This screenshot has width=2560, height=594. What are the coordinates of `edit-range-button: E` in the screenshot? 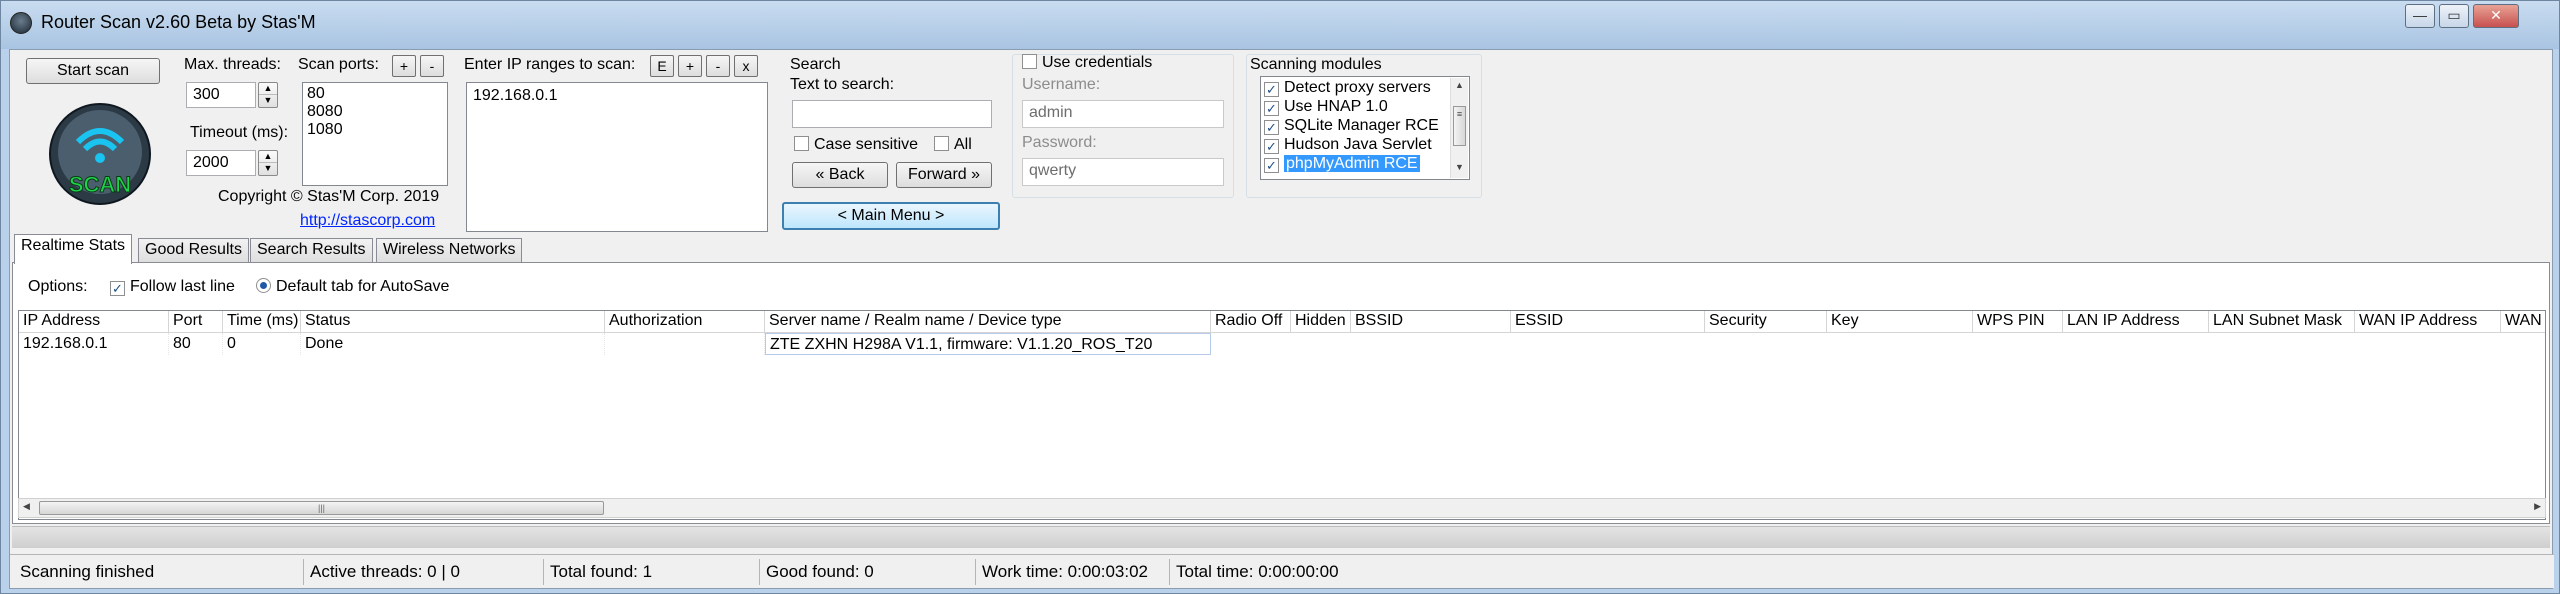 It's located at (662, 66).